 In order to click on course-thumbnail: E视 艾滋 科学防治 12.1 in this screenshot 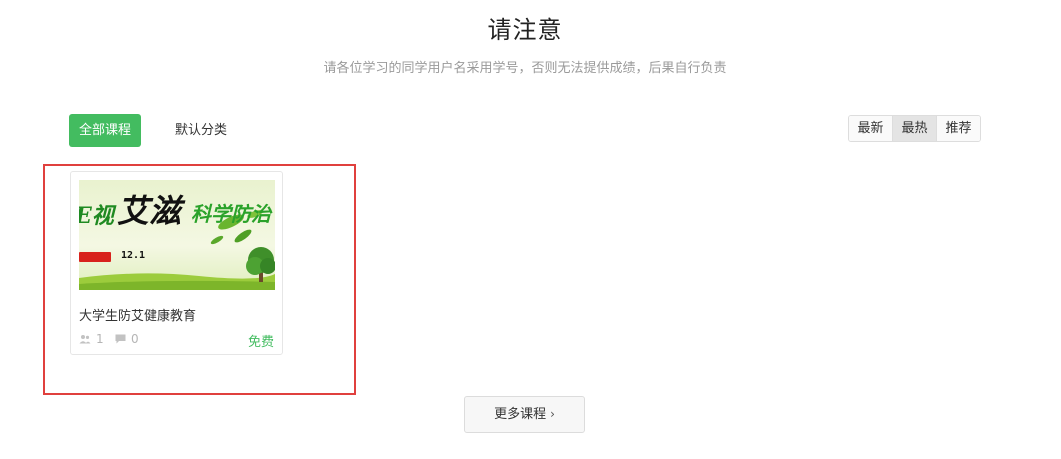, I will do `click(177, 235)`.